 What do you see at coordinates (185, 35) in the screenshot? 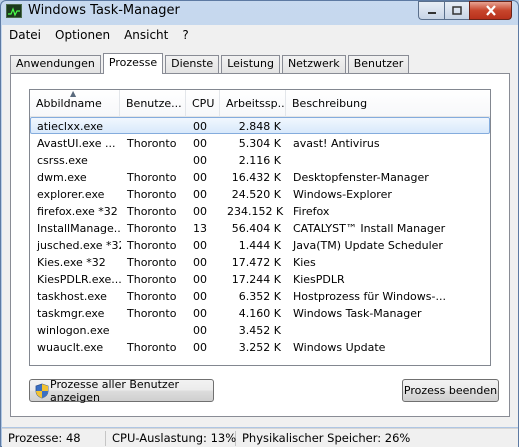
I see `menu-help: ?` at bounding box center [185, 35].